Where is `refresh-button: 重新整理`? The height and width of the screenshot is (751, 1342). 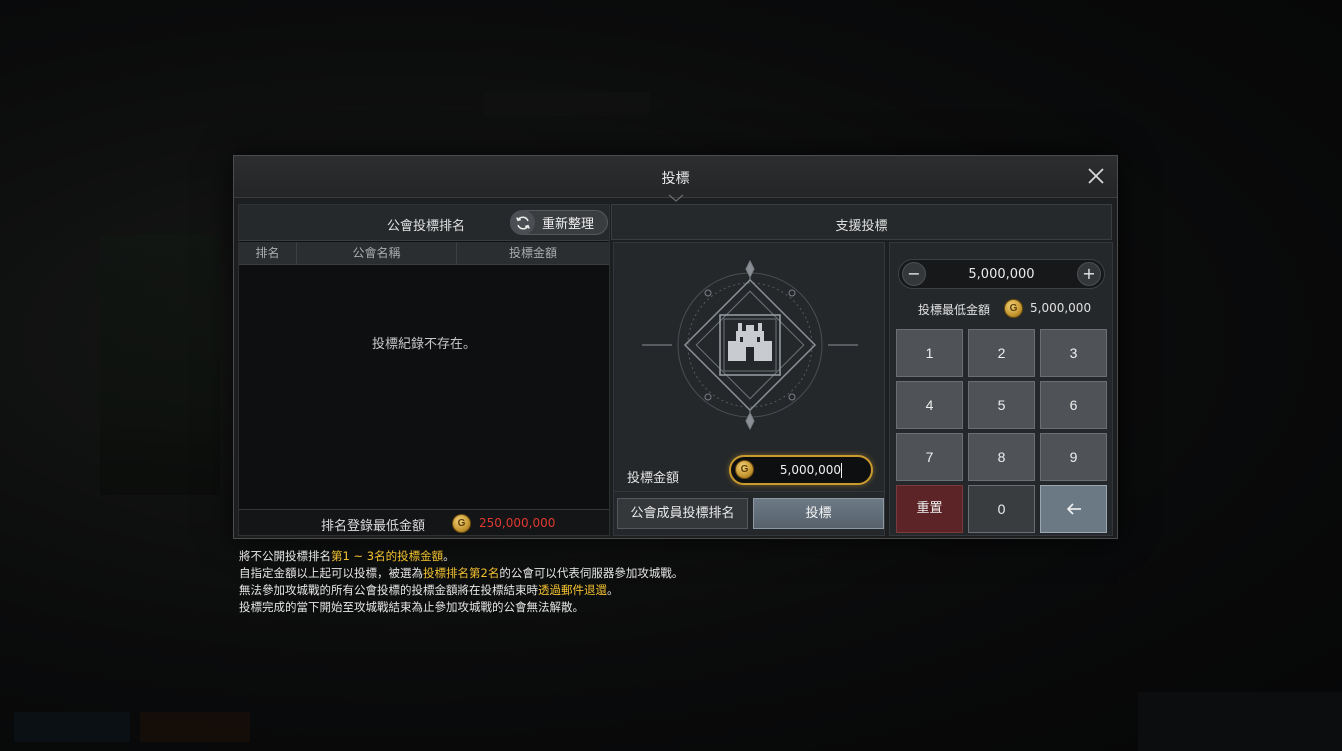
refresh-button: 重新整理 is located at coordinates (559, 222).